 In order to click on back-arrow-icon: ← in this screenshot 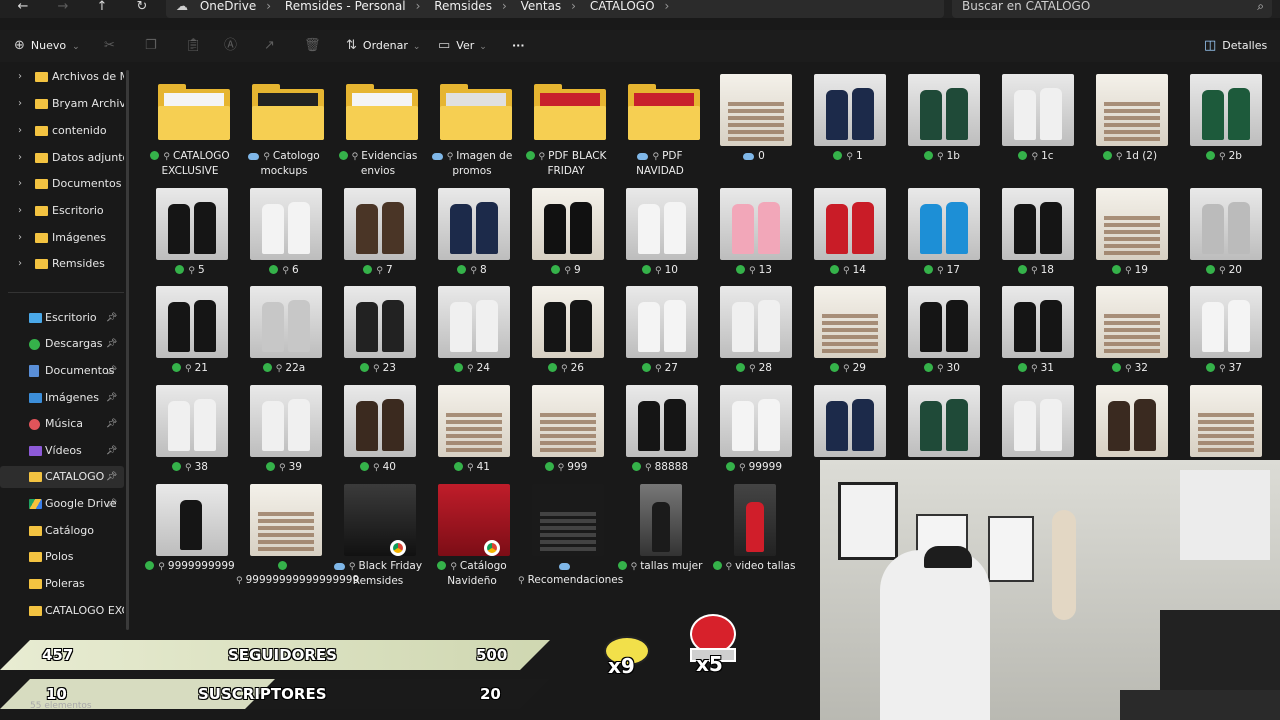, I will do `click(23, 9)`.